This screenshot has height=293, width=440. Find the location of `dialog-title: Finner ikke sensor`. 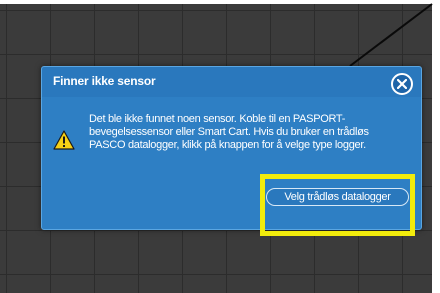

dialog-title: Finner ikke sensor is located at coordinates (104, 81).